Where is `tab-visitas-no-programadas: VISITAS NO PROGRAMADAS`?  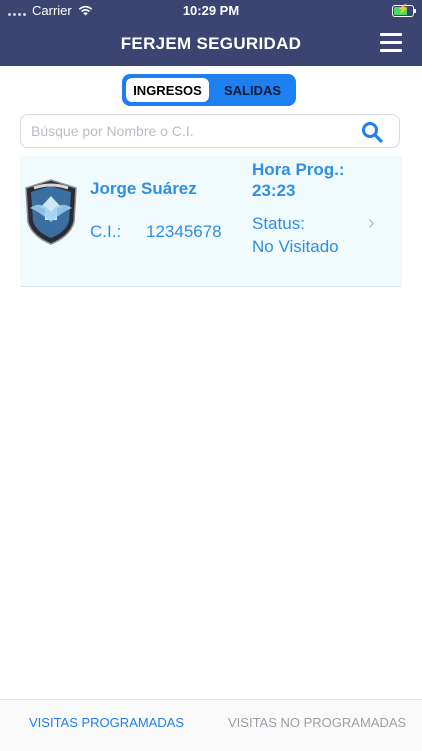
tab-visitas-no-programadas: VISITAS NO PROGRAMADAS is located at coordinates (317, 722).